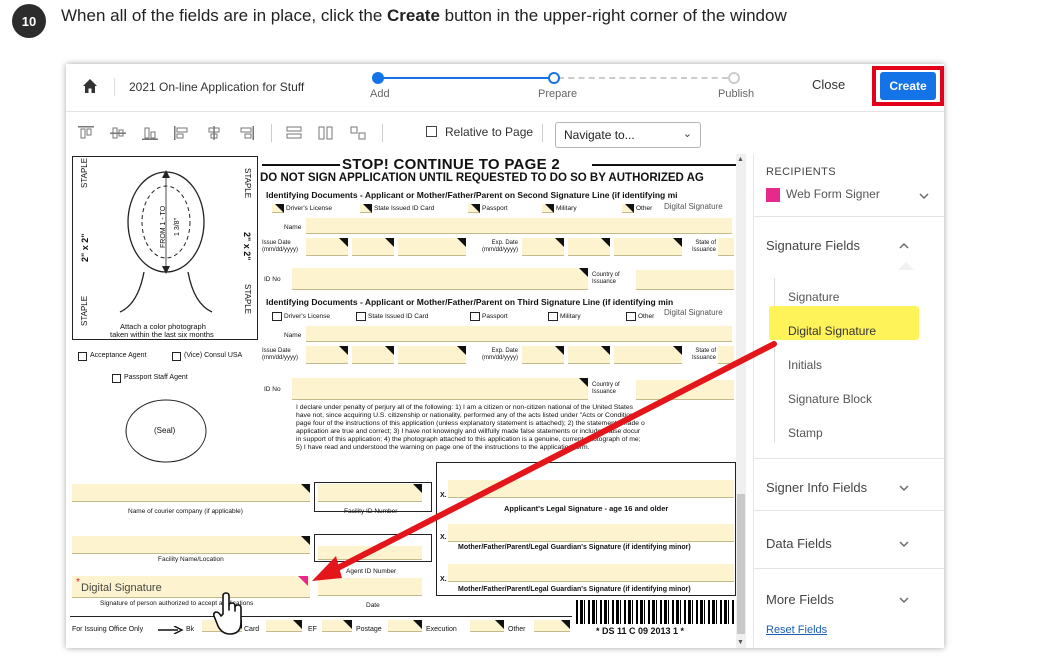 The width and height of the screenshot is (1056, 669). What do you see at coordinates (741, 564) in the screenshot?
I see `scrollbar-thumb` at bounding box center [741, 564].